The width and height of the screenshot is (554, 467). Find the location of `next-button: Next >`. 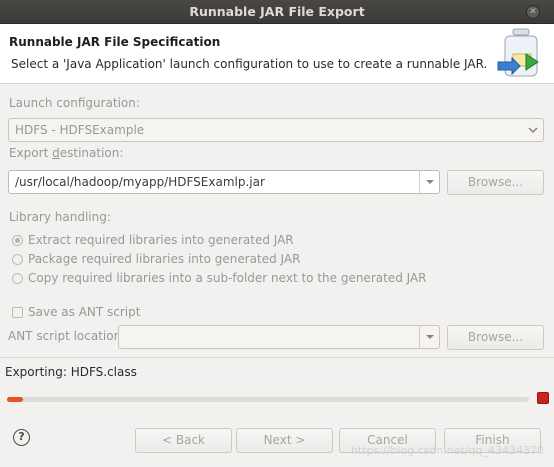

next-button: Next > is located at coordinates (284, 440).